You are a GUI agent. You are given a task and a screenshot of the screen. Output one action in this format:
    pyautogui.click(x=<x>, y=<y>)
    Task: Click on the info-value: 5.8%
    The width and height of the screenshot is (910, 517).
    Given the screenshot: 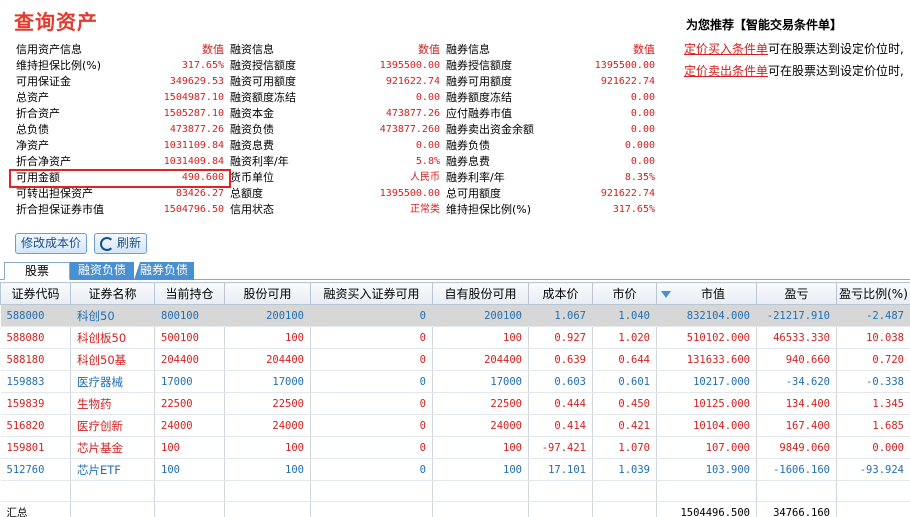 What is the action you would take?
    pyautogui.click(x=427, y=161)
    